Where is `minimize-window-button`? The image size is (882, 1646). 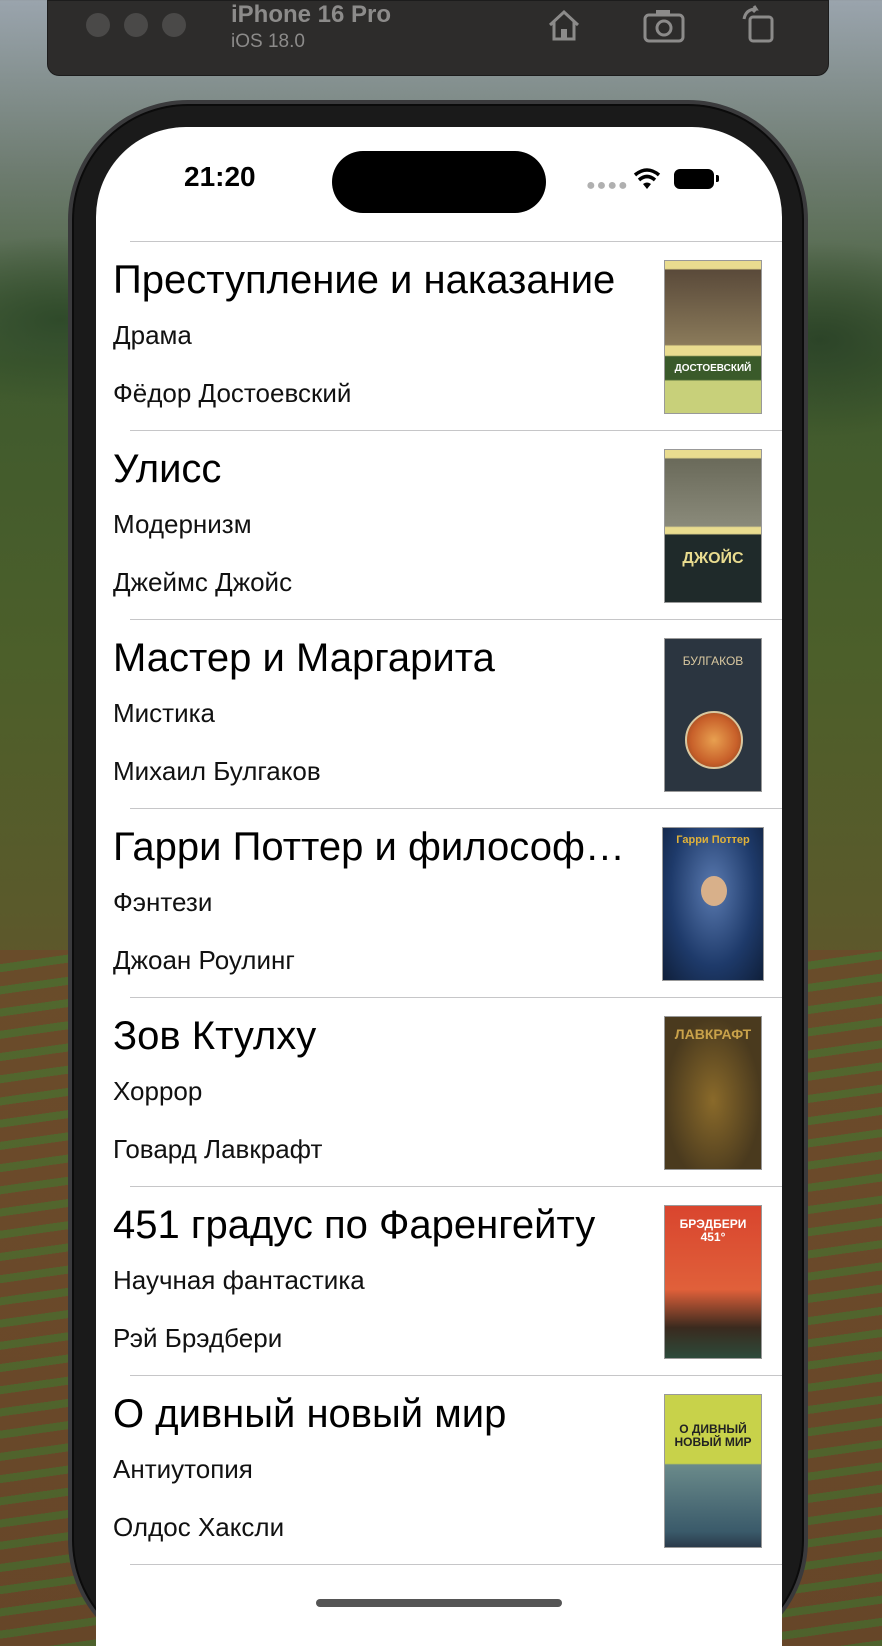 minimize-window-button is located at coordinates (136, 25).